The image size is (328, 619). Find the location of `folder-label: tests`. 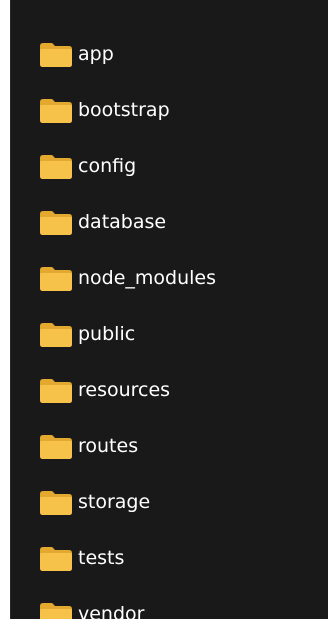

folder-label: tests is located at coordinates (101, 557).